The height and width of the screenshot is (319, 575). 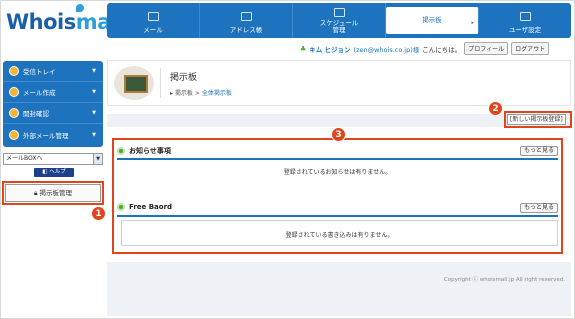 What do you see at coordinates (160, 83) in the screenshot?
I see `header-divider` at bounding box center [160, 83].